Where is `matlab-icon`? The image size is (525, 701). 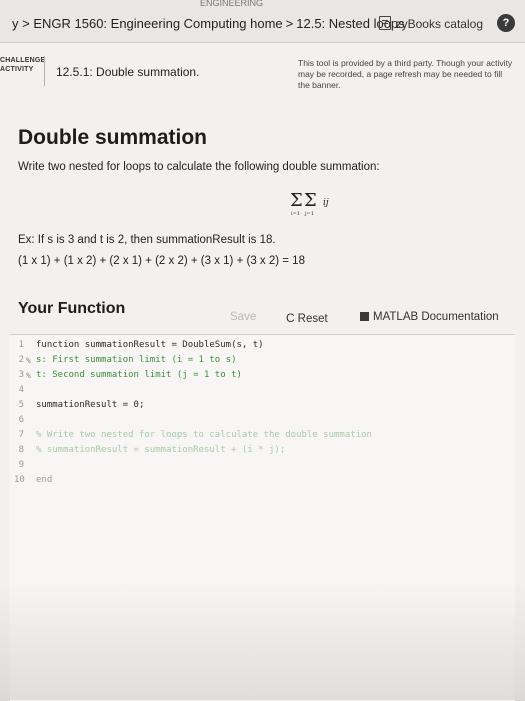
matlab-icon is located at coordinates (364, 316).